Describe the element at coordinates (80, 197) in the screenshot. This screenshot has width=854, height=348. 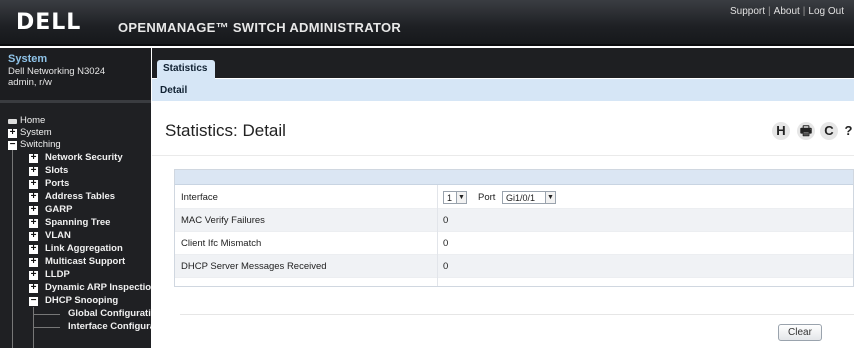
I see `nav-item-address-tables: Address Tables` at that location.